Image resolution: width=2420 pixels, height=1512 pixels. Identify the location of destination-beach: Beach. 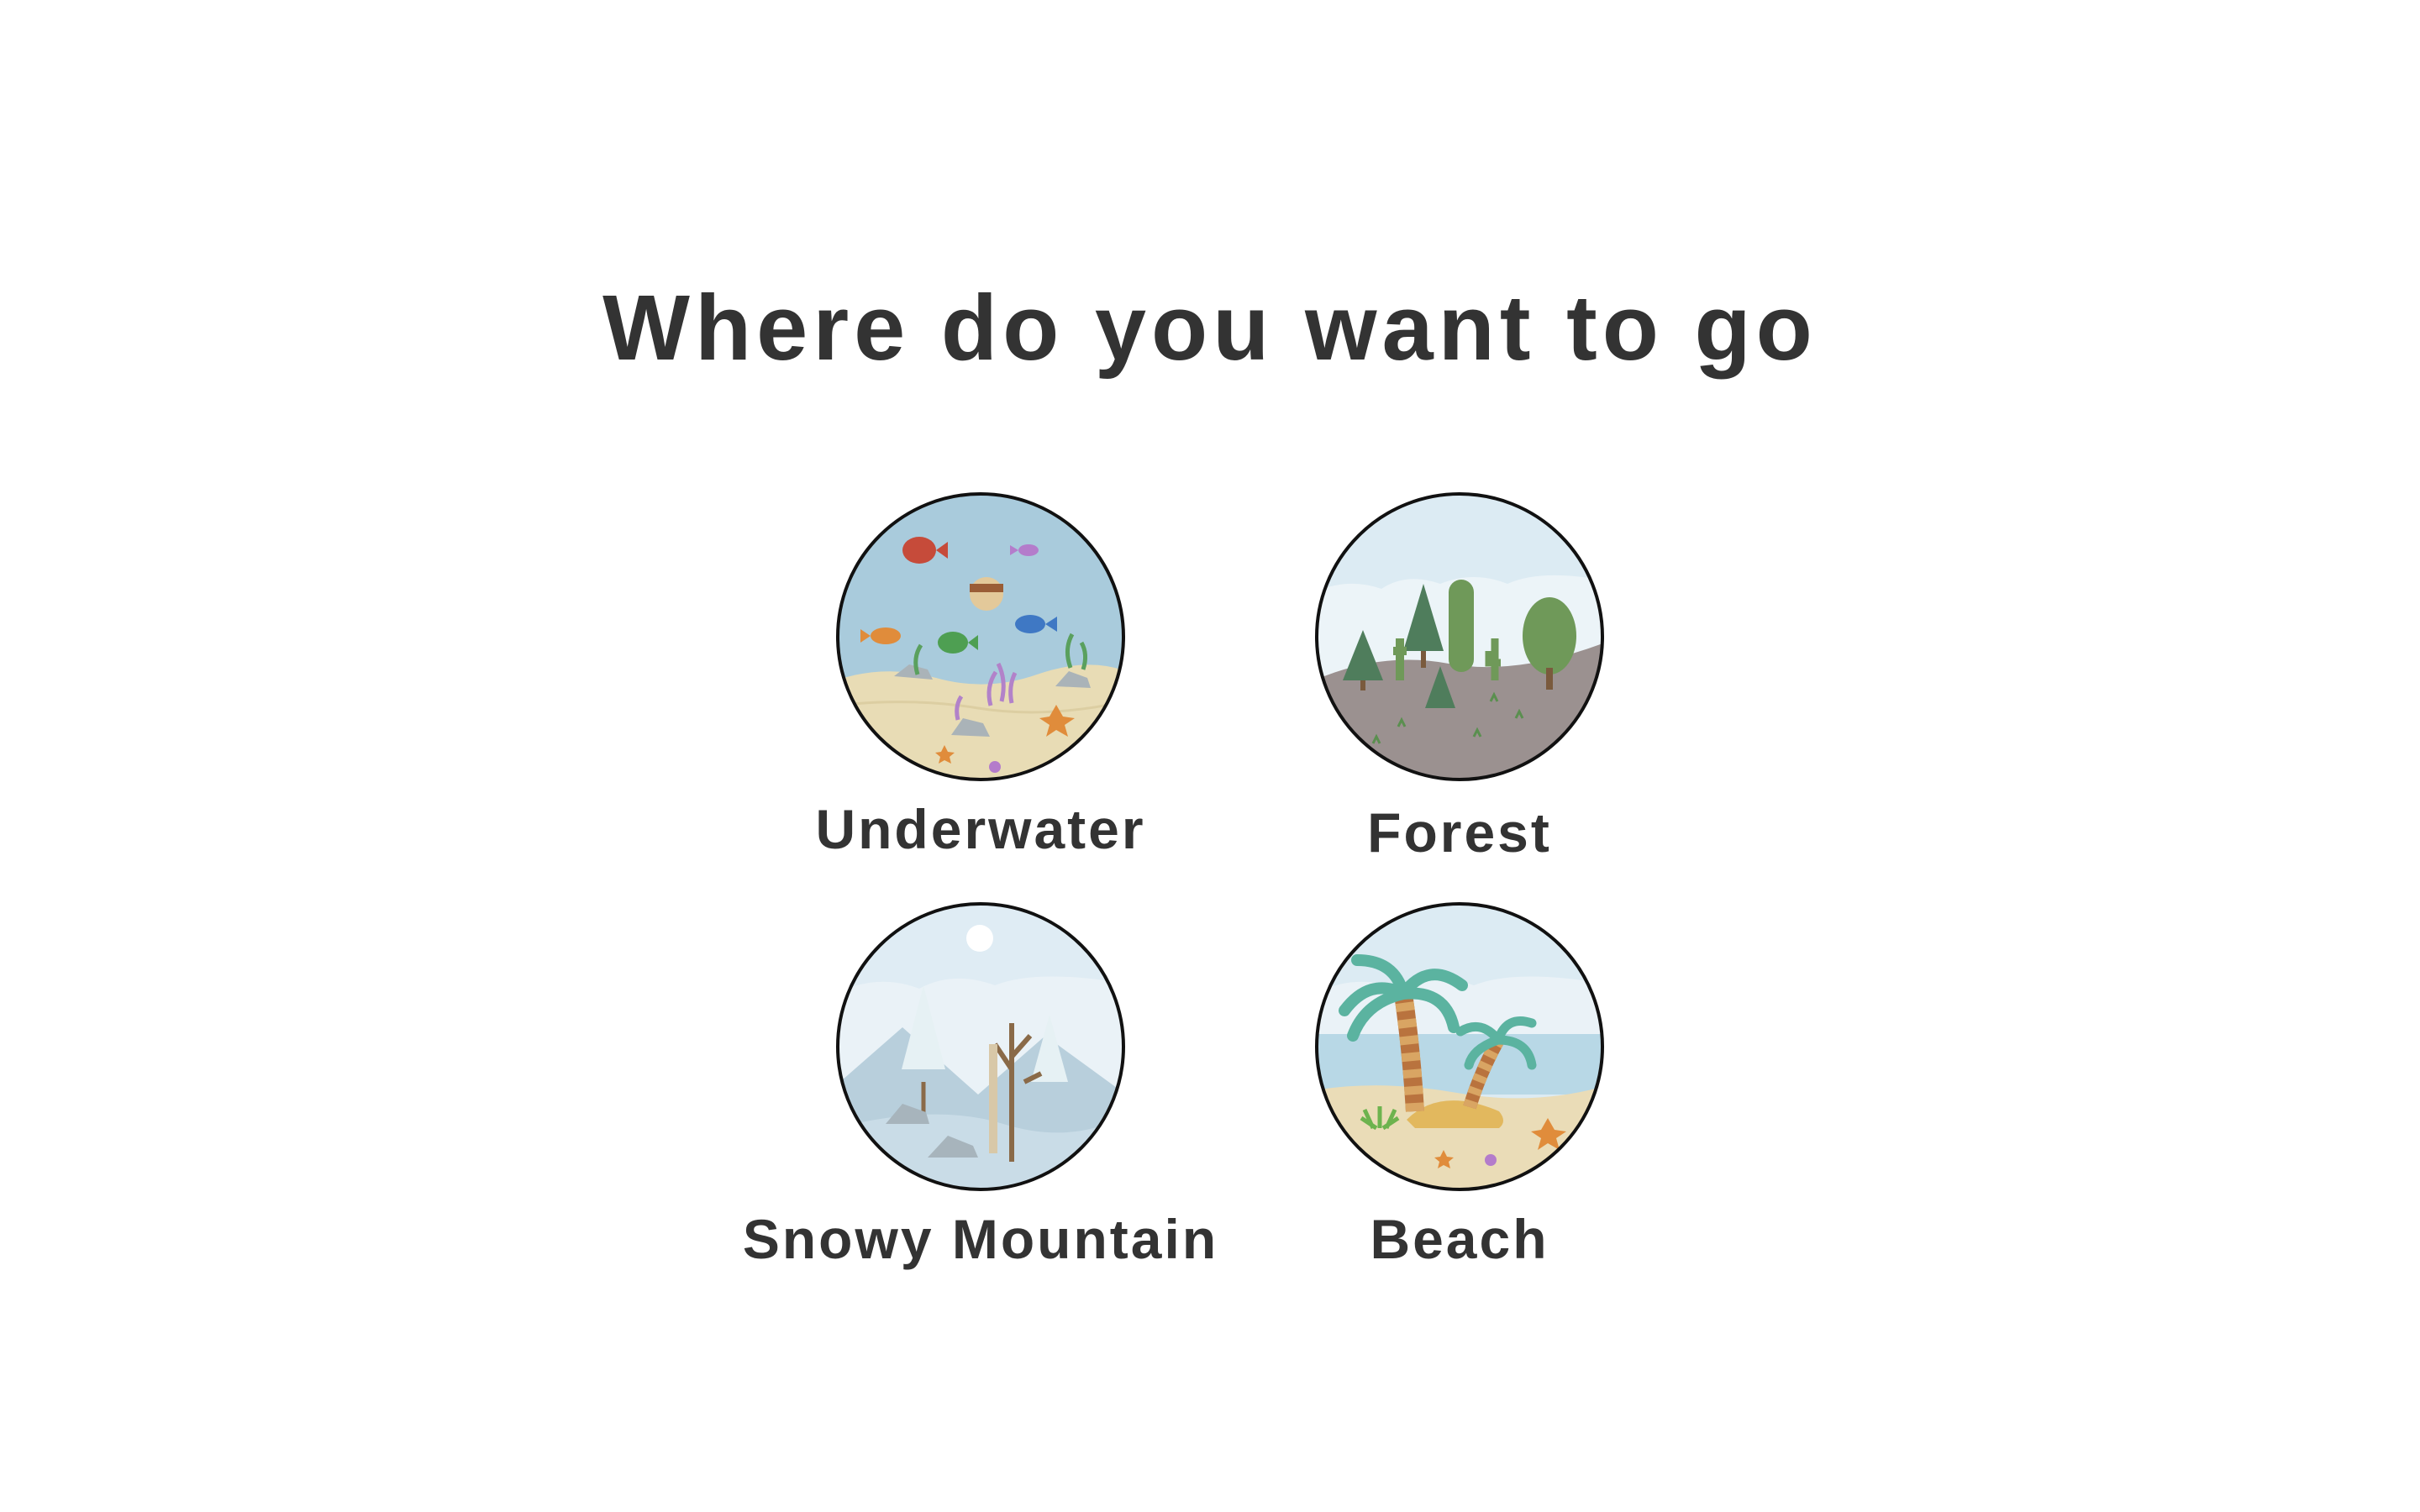
(1459, 1094).